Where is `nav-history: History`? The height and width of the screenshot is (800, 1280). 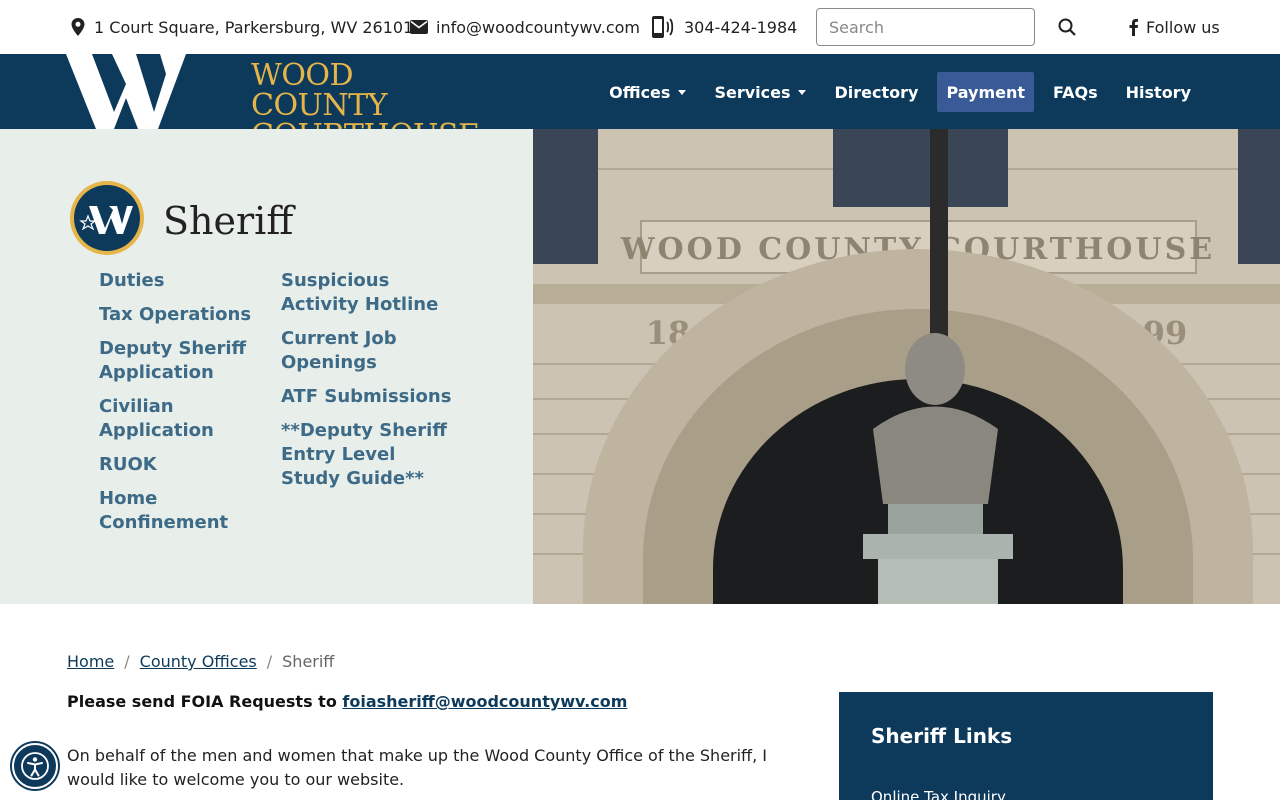
nav-history: History is located at coordinates (1158, 92).